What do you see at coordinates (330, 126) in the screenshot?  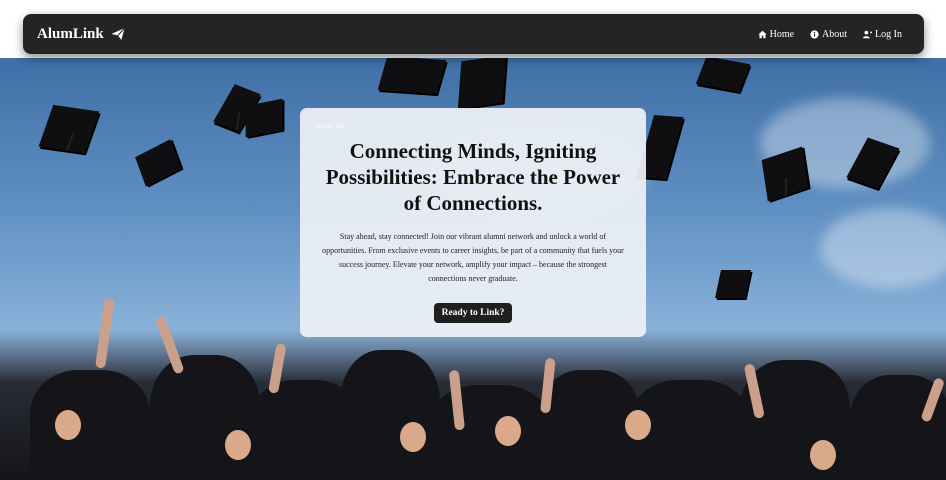 I see `card-watermark: AlumLink` at bounding box center [330, 126].